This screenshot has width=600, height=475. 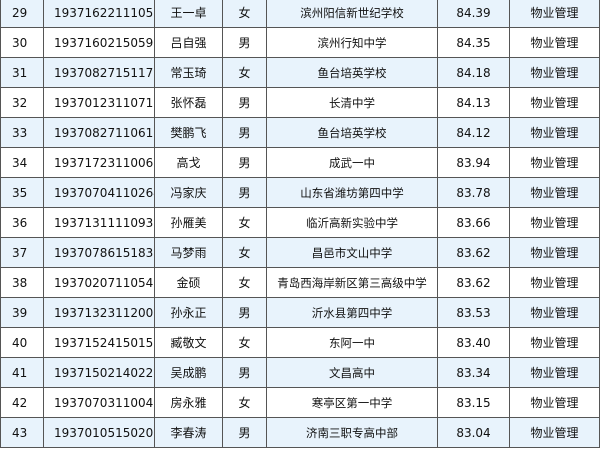 What do you see at coordinates (188, 282) in the screenshot?
I see `student-name-cell: 金硕` at bounding box center [188, 282].